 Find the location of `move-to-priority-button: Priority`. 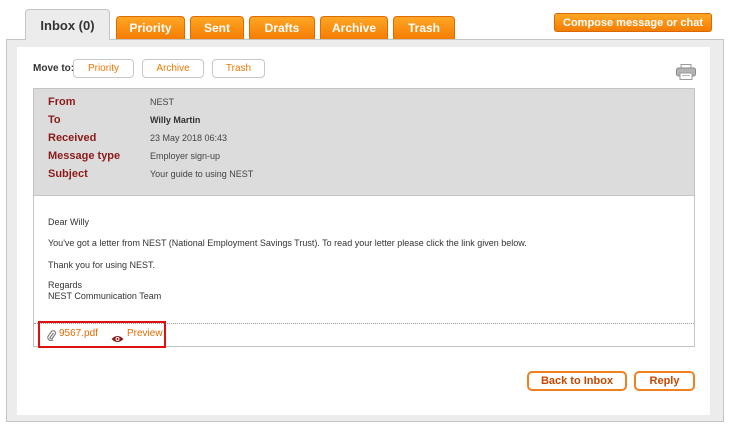

move-to-priority-button: Priority is located at coordinates (103, 68).